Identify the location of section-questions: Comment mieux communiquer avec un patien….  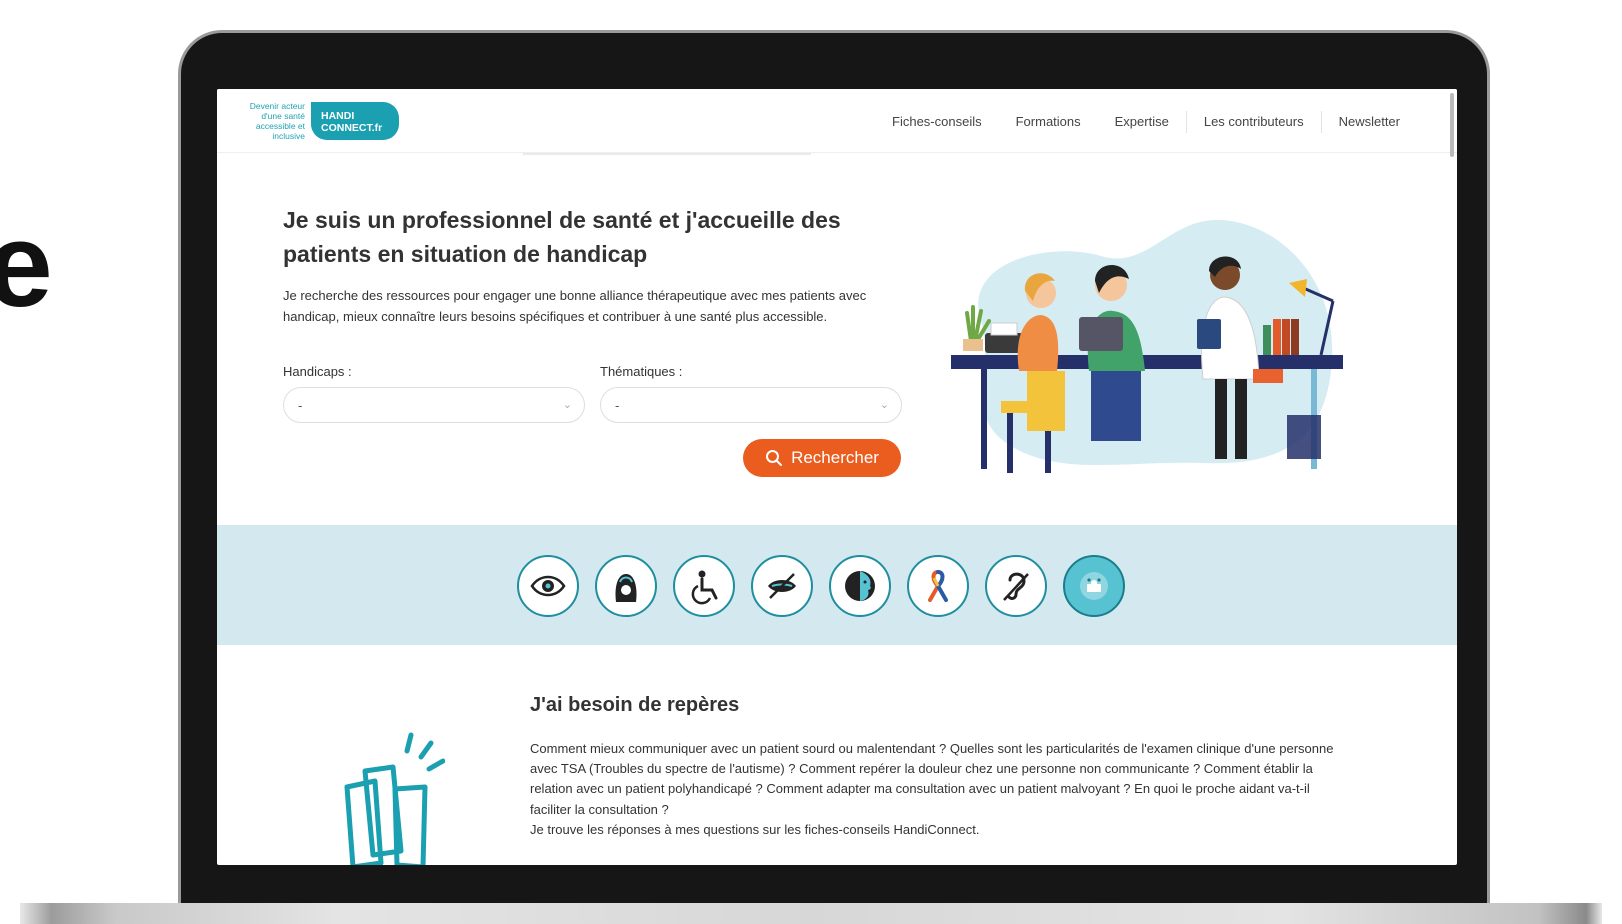
(932, 779).